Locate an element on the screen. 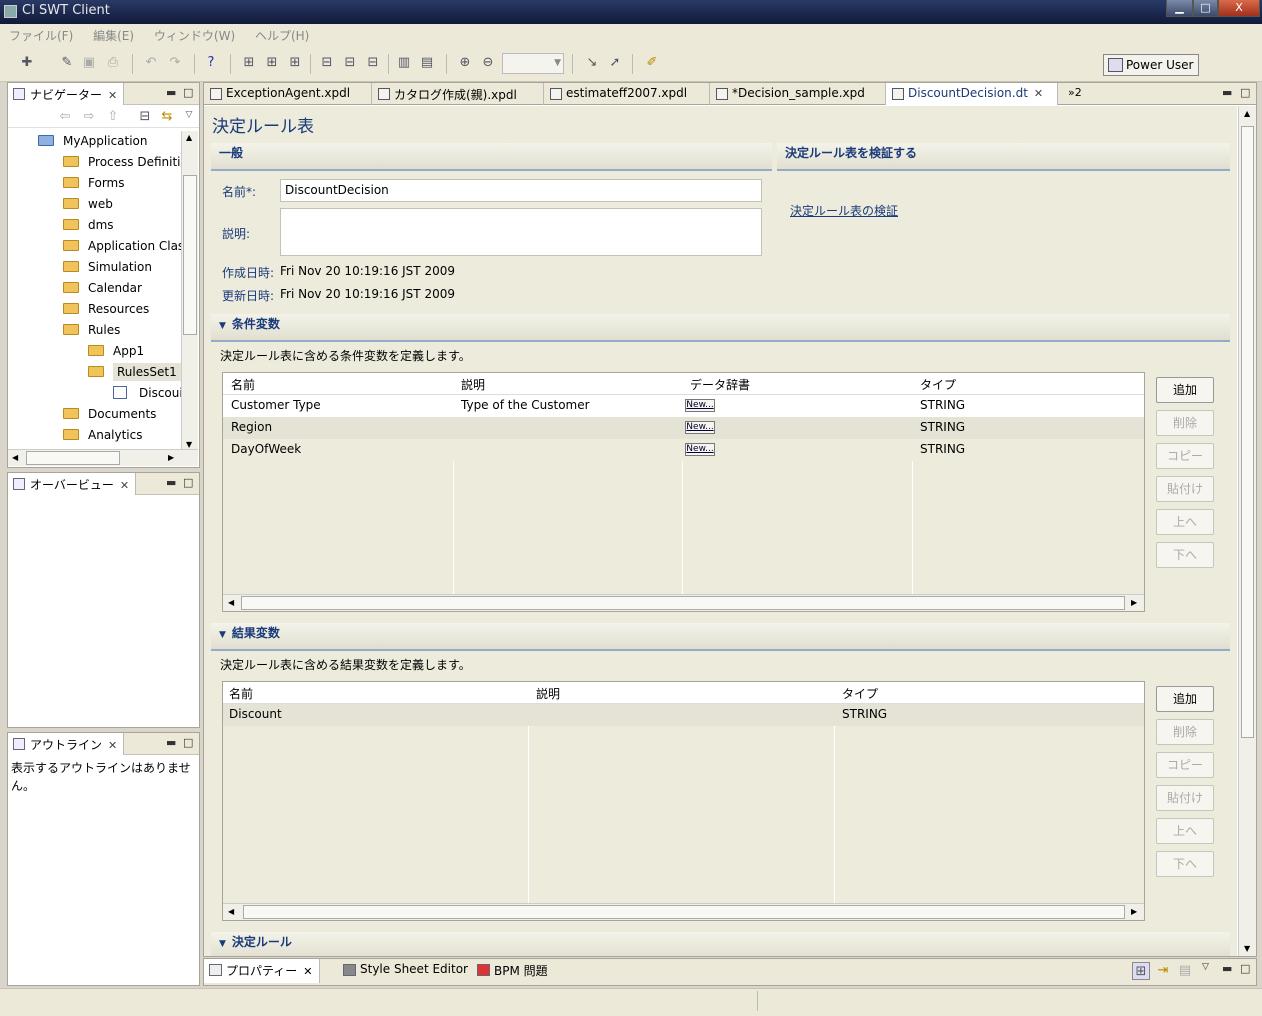 The image size is (1262, 1016). filter-icon: ⇥ is located at coordinates (1163, 971).